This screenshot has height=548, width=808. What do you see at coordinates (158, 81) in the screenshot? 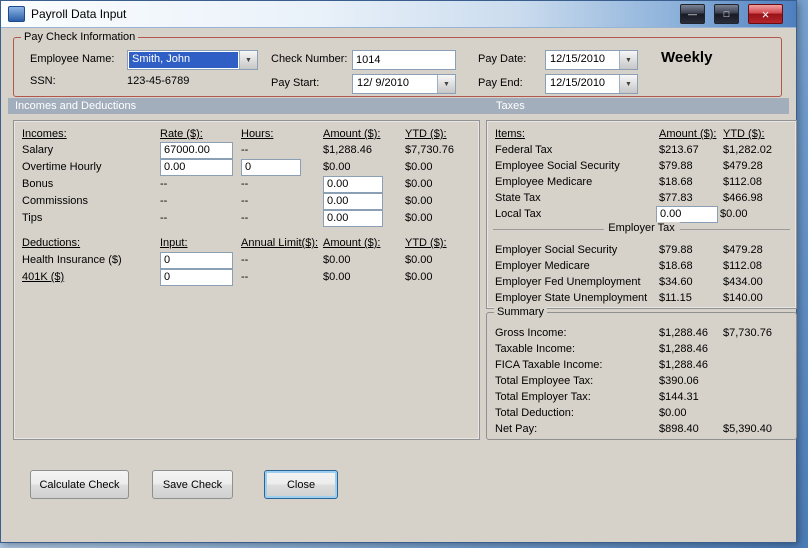
I see `ssn-value: 123-45-6789` at bounding box center [158, 81].